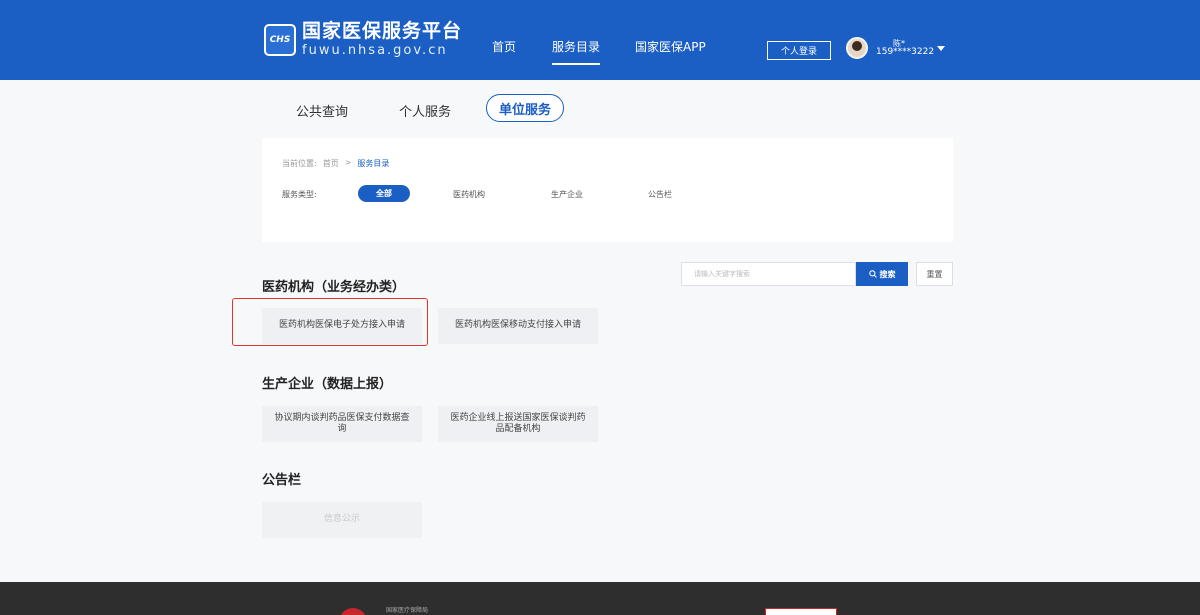  What do you see at coordinates (887, 274) in the screenshot?
I see `search-button-label: 搜索` at bounding box center [887, 274].